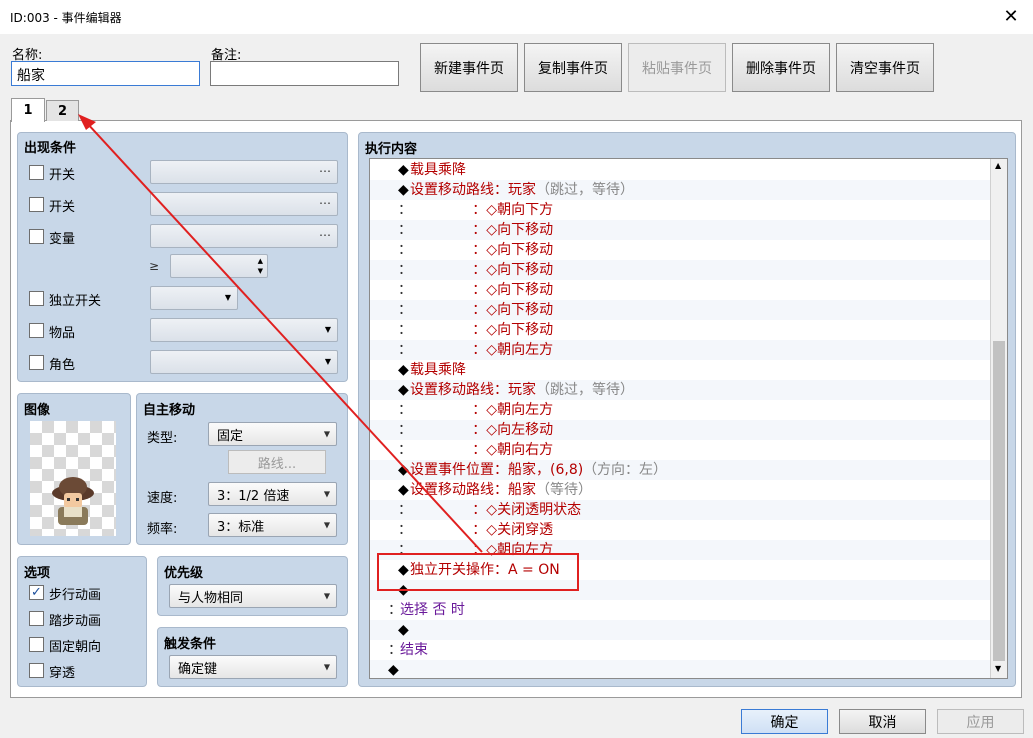 The image size is (1033, 738). Describe the element at coordinates (478, 572) in the screenshot. I see `annotation-highlight-box` at that location.